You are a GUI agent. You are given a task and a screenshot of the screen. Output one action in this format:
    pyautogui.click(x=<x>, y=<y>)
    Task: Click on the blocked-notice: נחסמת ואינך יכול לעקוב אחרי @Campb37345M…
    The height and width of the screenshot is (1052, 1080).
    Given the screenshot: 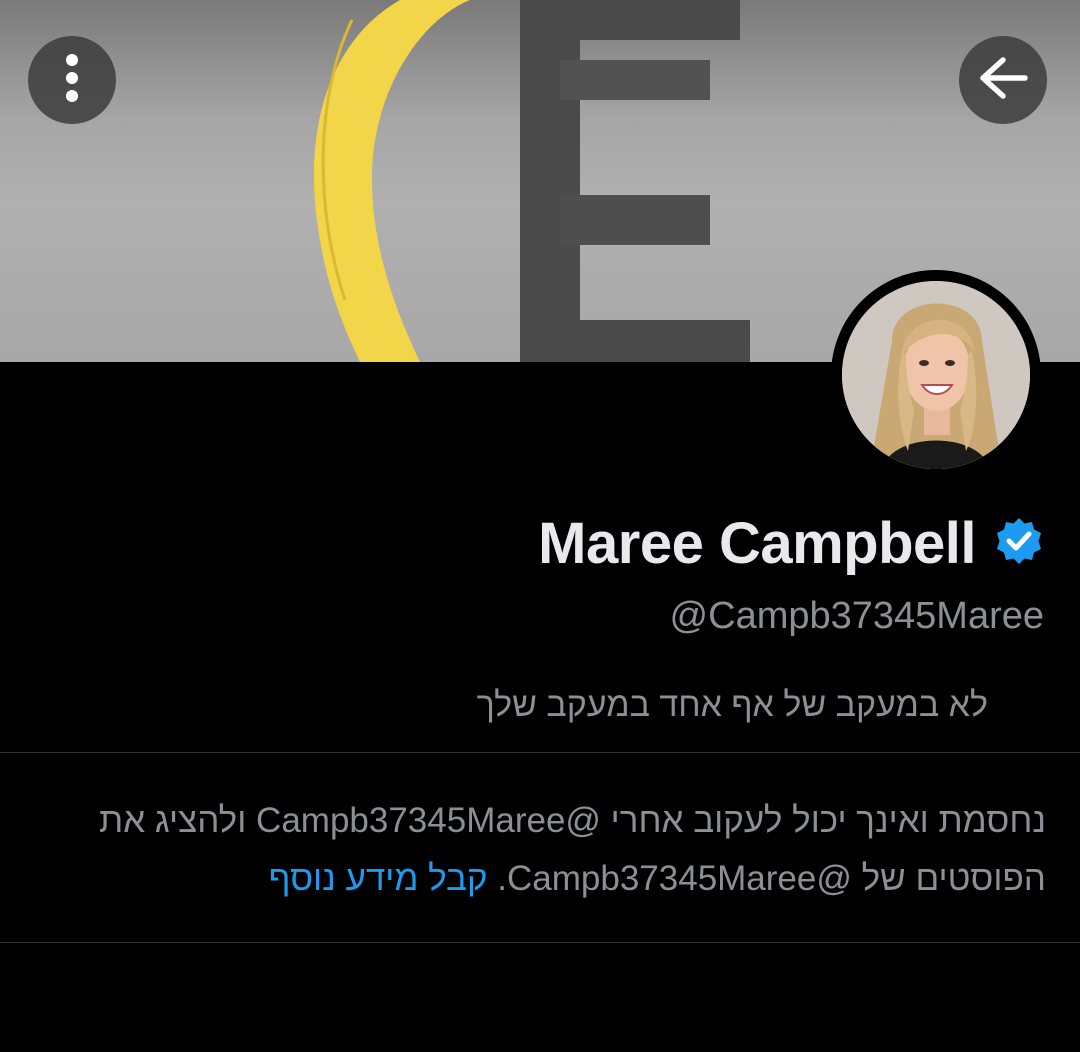 What is the action you would take?
    pyautogui.click(x=541, y=850)
    